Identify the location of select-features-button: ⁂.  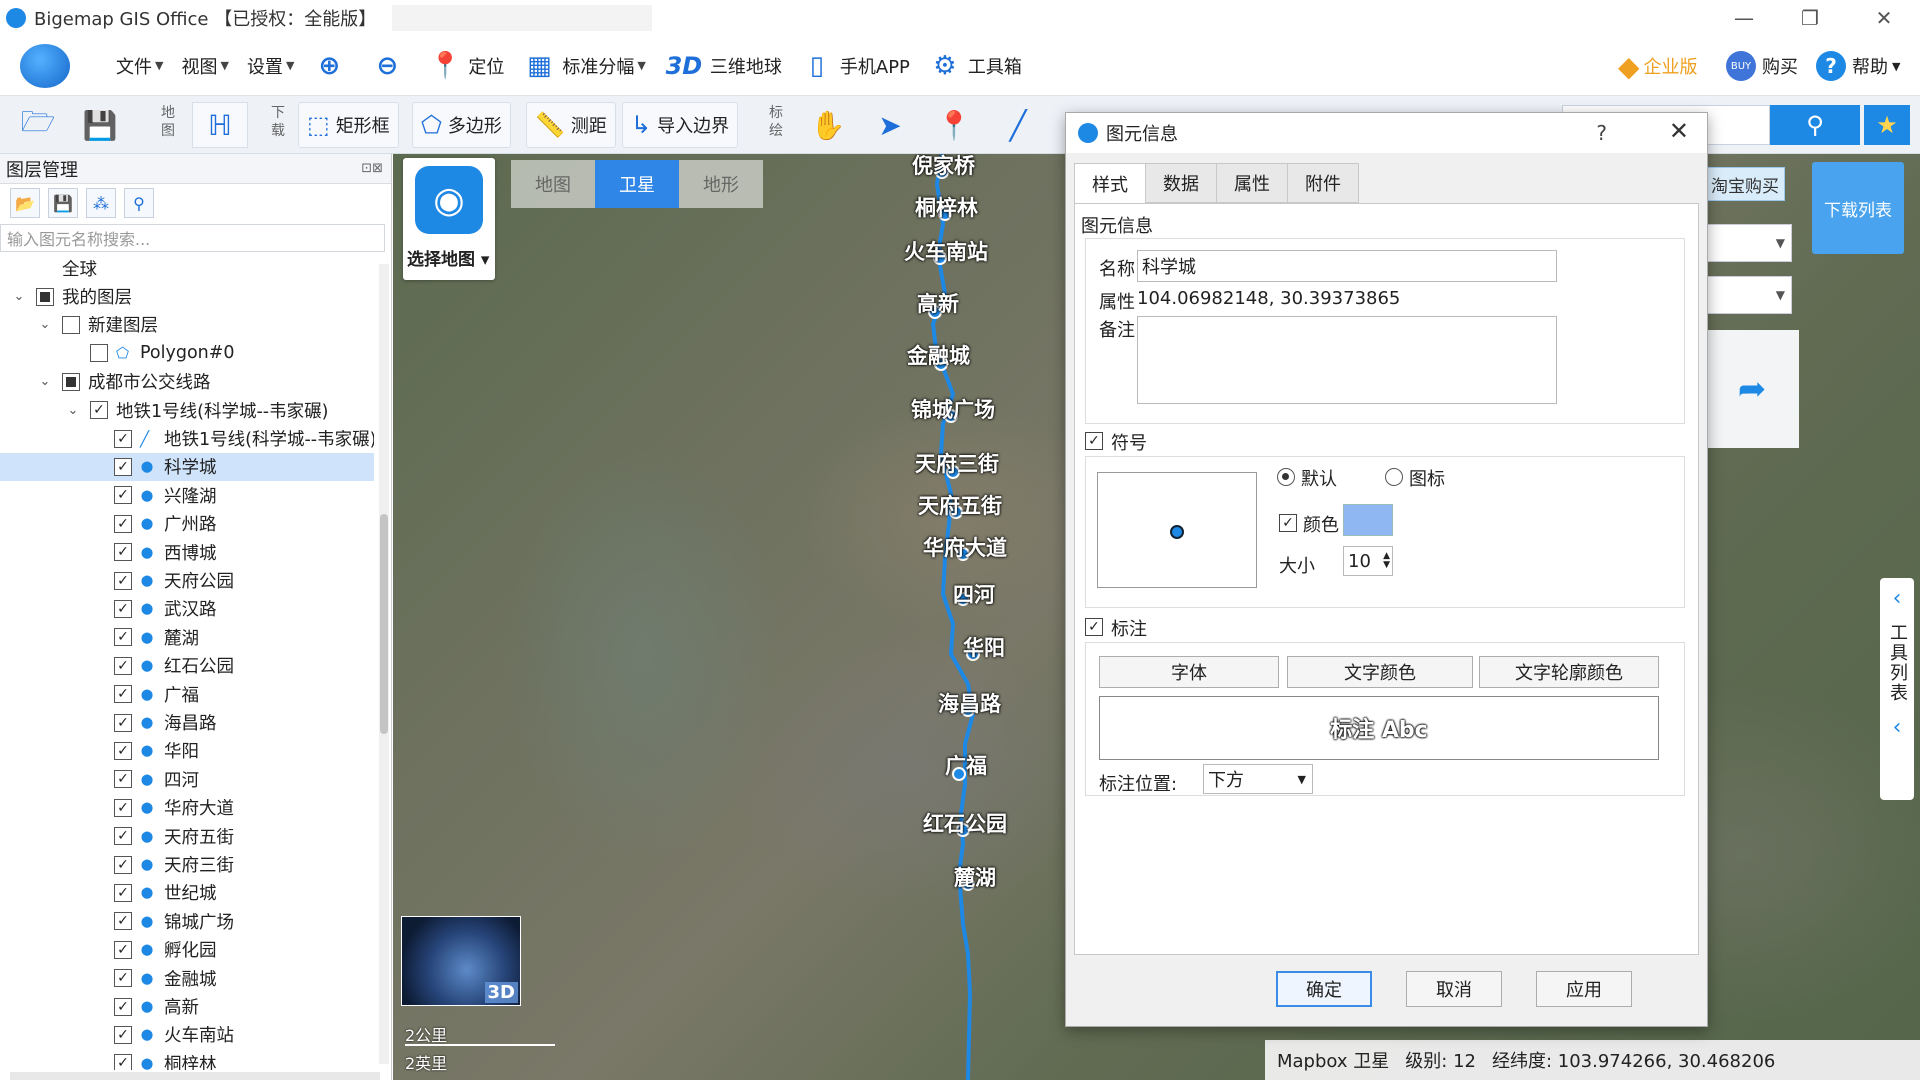
(101, 203).